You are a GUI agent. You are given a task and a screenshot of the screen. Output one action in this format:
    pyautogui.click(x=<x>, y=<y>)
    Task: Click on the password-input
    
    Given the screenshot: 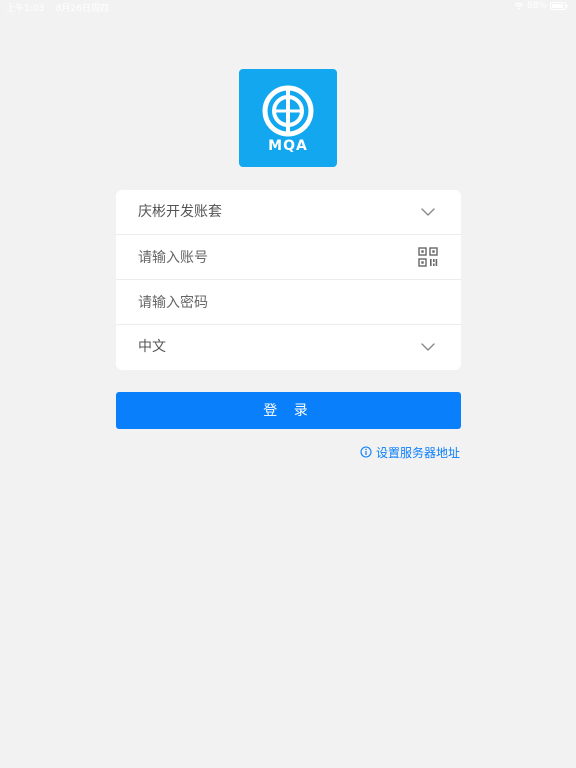 What is the action you would take?
    pyautogui.click(x=273, y=302)
    